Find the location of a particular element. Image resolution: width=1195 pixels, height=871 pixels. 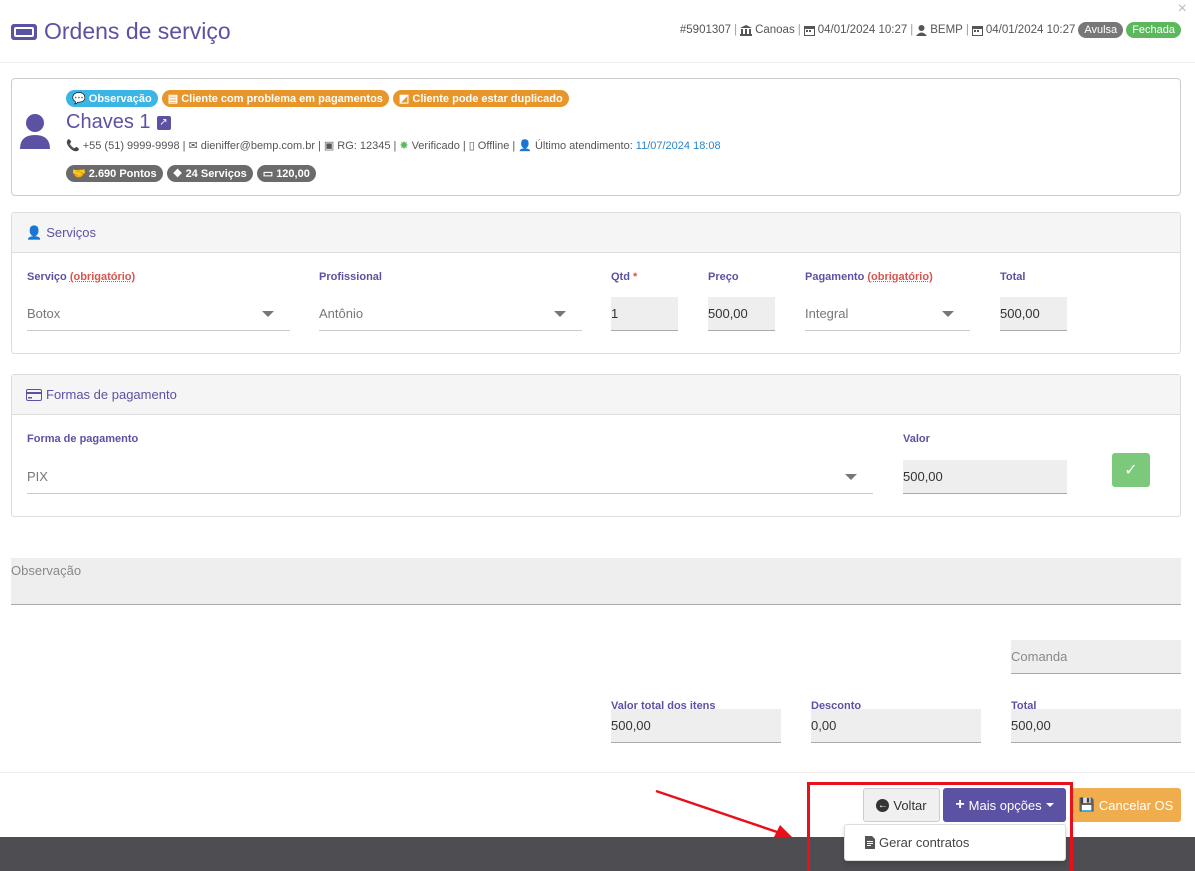

service-select: Botox is located at coordinates (158, 314).